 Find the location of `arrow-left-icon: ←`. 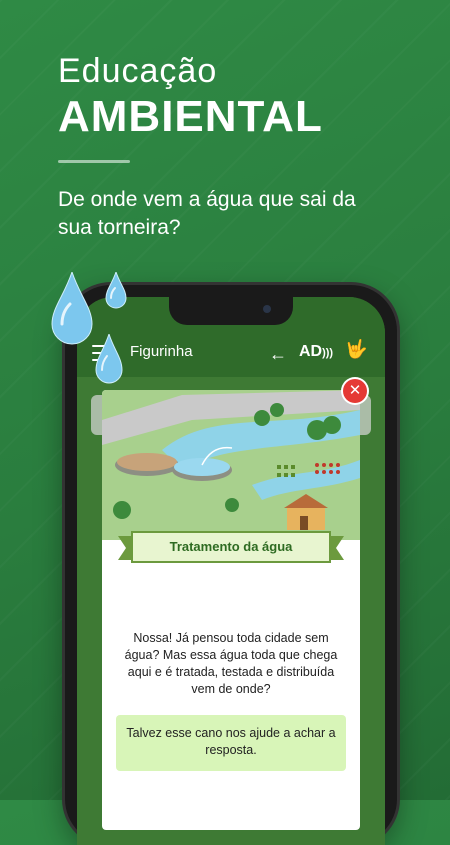

arrow-left-icon: ← is located at coordinates (278, 354).